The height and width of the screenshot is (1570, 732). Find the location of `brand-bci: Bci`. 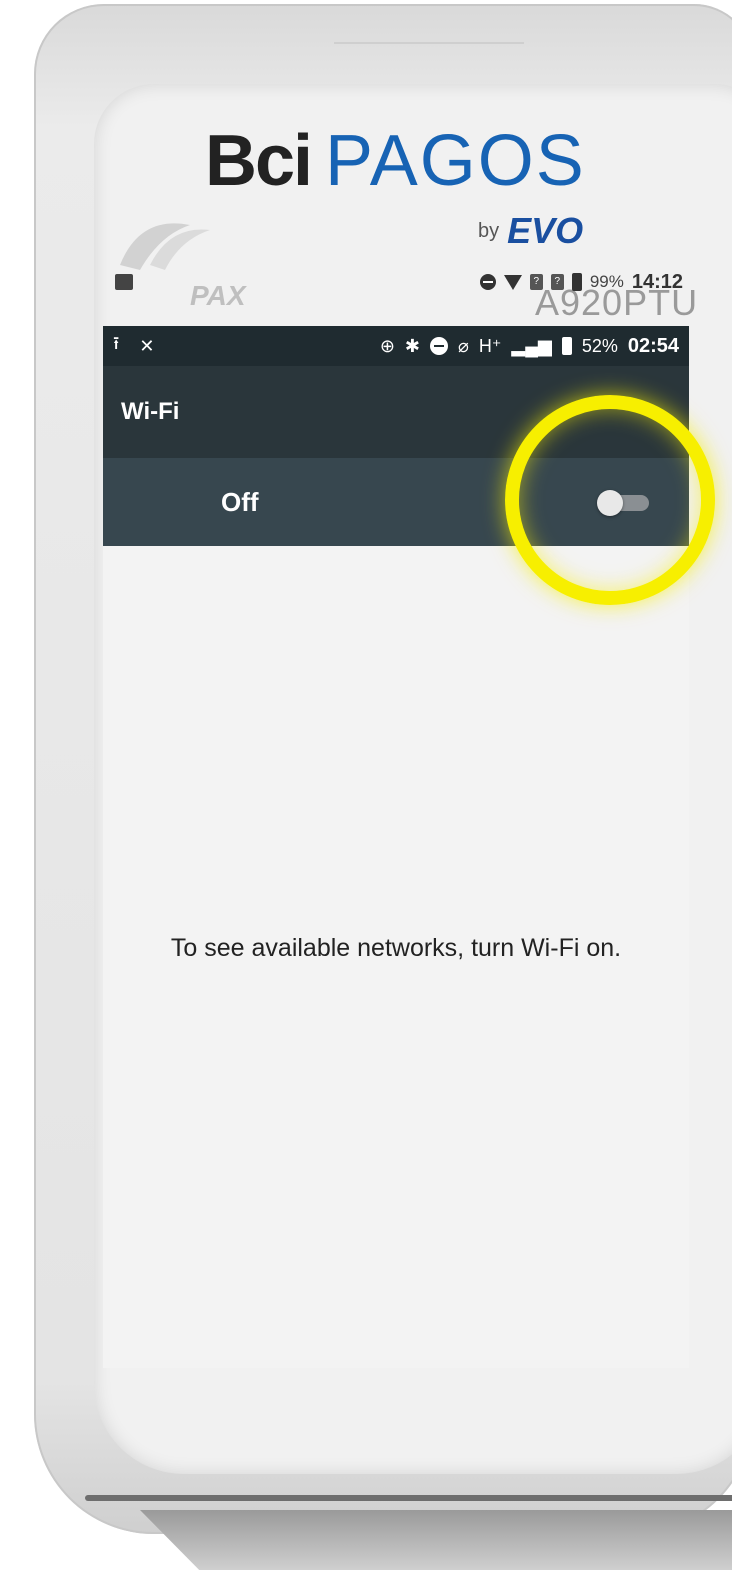

brand-bci: Bci is located at coordinates (259, 161).